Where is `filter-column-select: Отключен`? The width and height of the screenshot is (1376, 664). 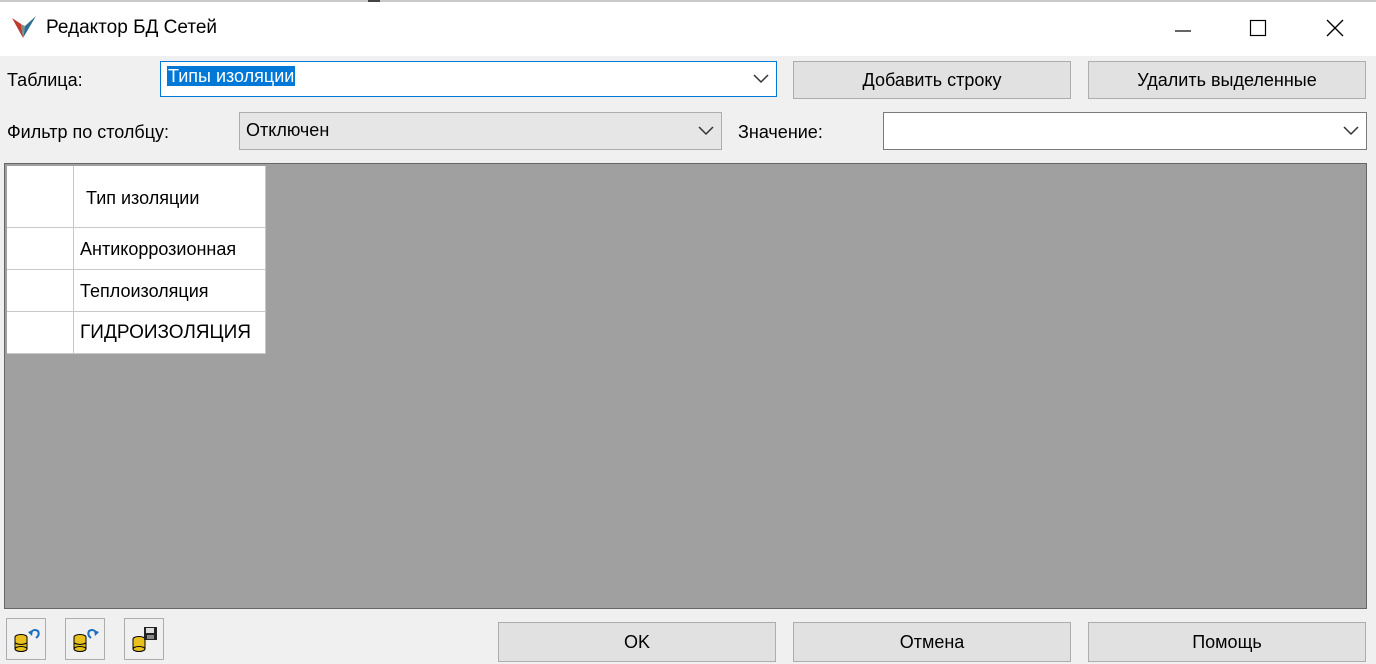 filter-column-select: Отключен is located at coordinates (480, 131).